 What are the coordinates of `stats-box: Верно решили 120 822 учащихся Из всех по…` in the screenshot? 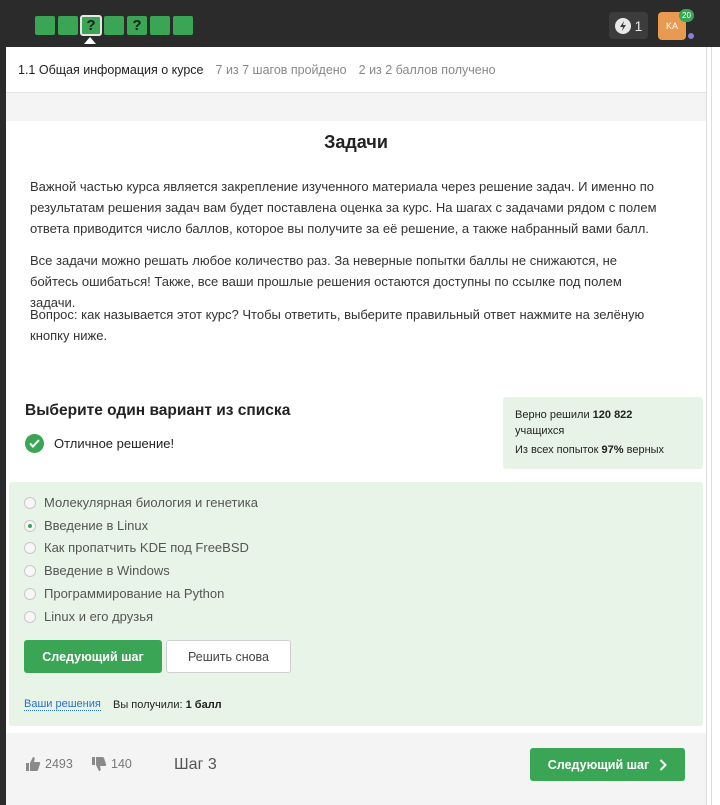 It's located at (603, 433).